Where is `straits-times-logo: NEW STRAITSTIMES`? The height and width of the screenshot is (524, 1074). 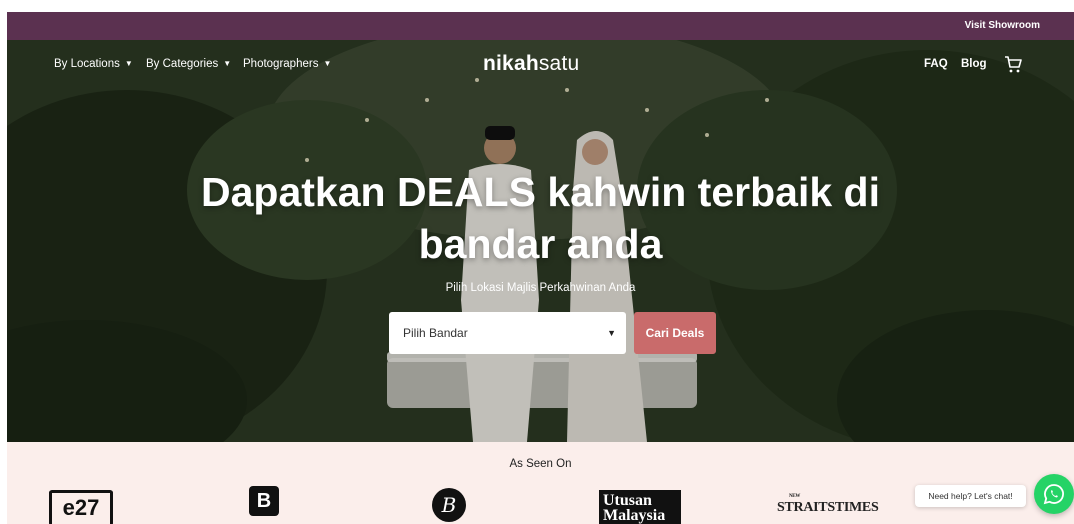
straits-times-logo: NEW STRAITSTIMES is located at coordinates (828, 505).